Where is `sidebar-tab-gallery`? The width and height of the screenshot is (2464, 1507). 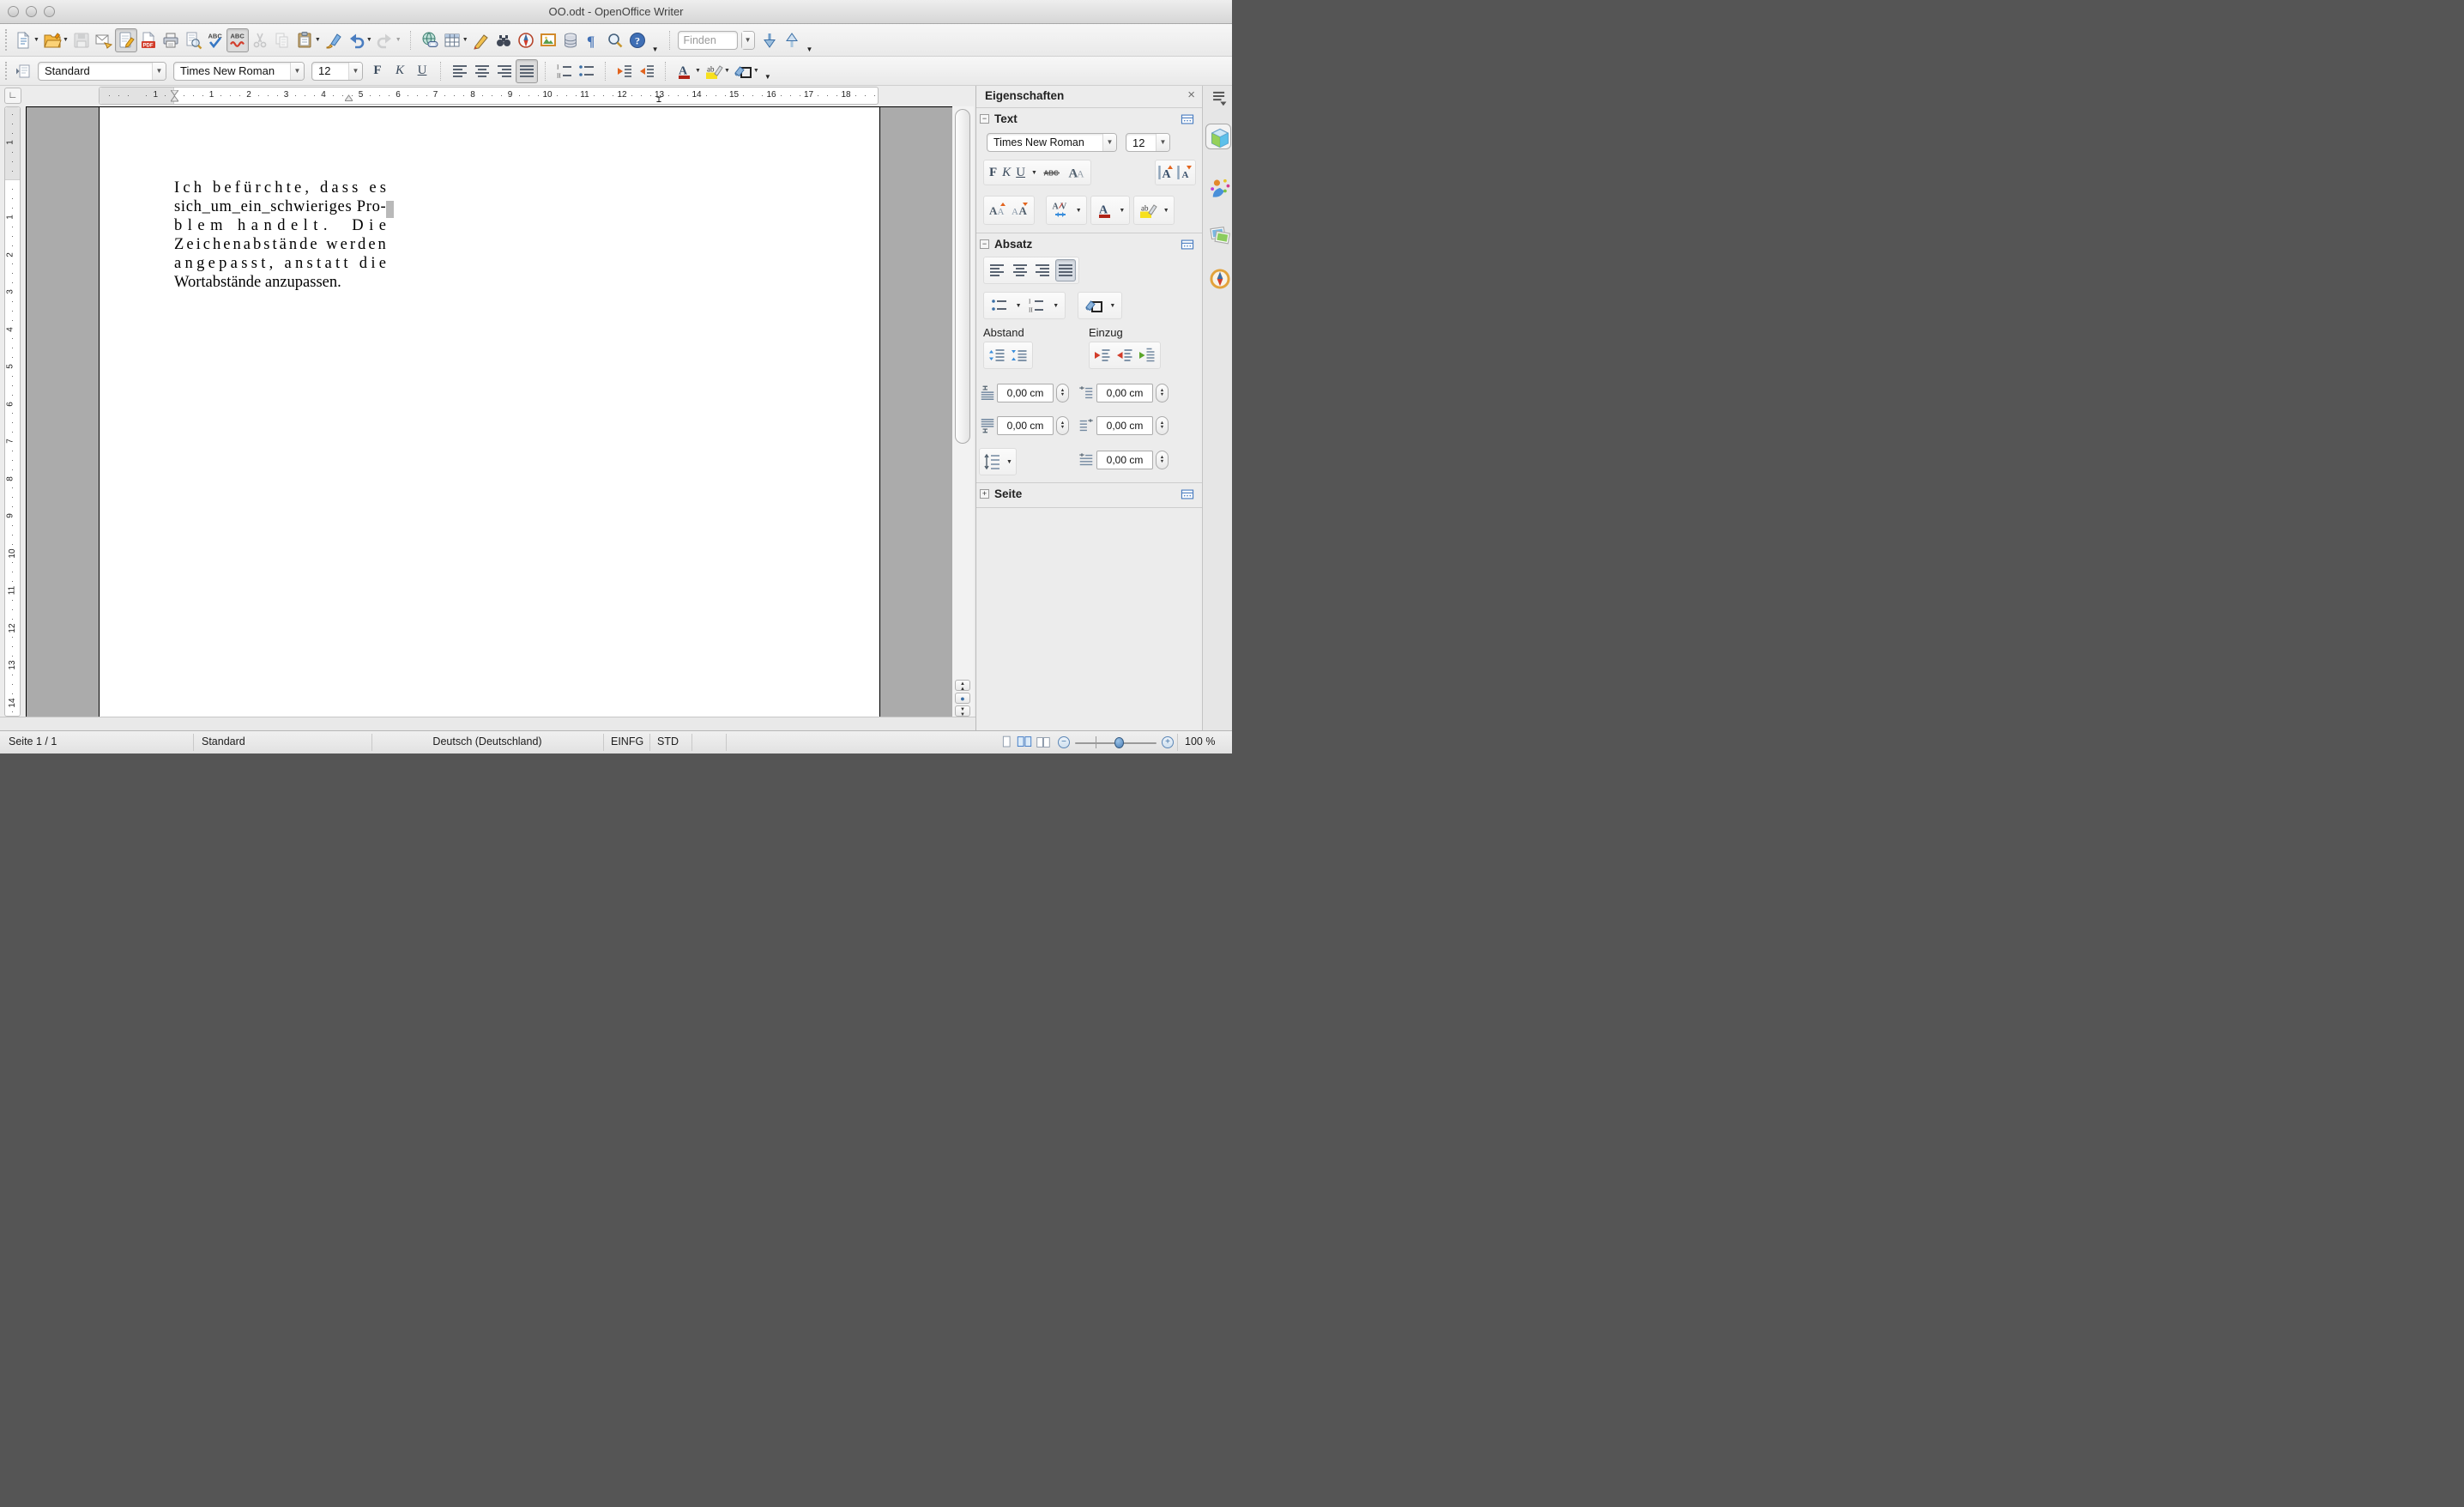
sidebar-tab-gallery is located at coordinates (1218, 232).